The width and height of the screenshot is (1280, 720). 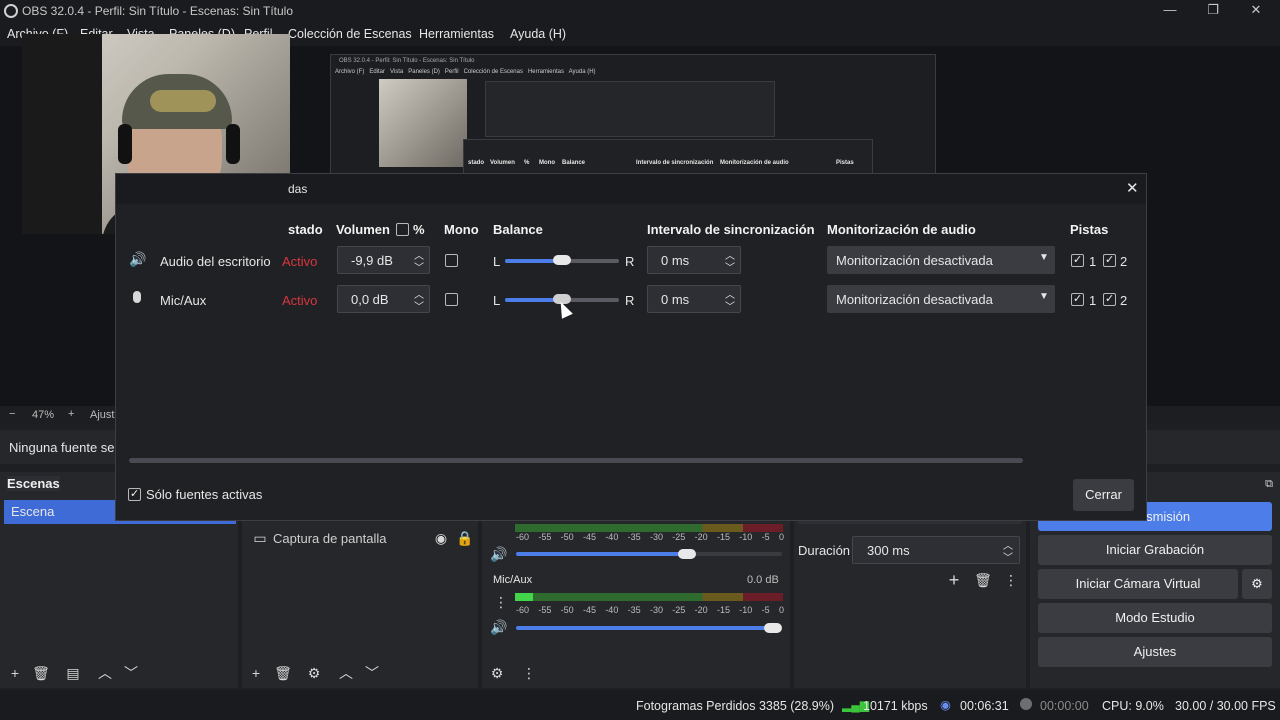 What do you see at coordinates (215, 261) in the screenshot?
I see `row-name: Audio del escritorio` at bounding box center [215, 261].